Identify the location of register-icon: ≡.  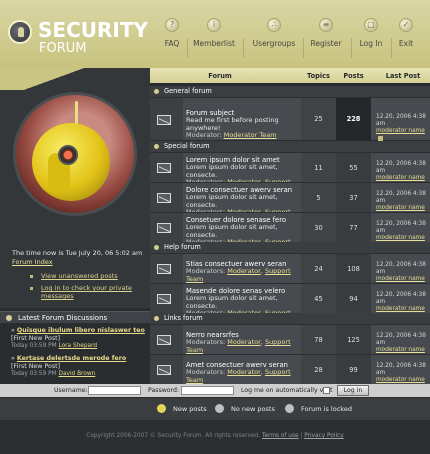
(326, 25).